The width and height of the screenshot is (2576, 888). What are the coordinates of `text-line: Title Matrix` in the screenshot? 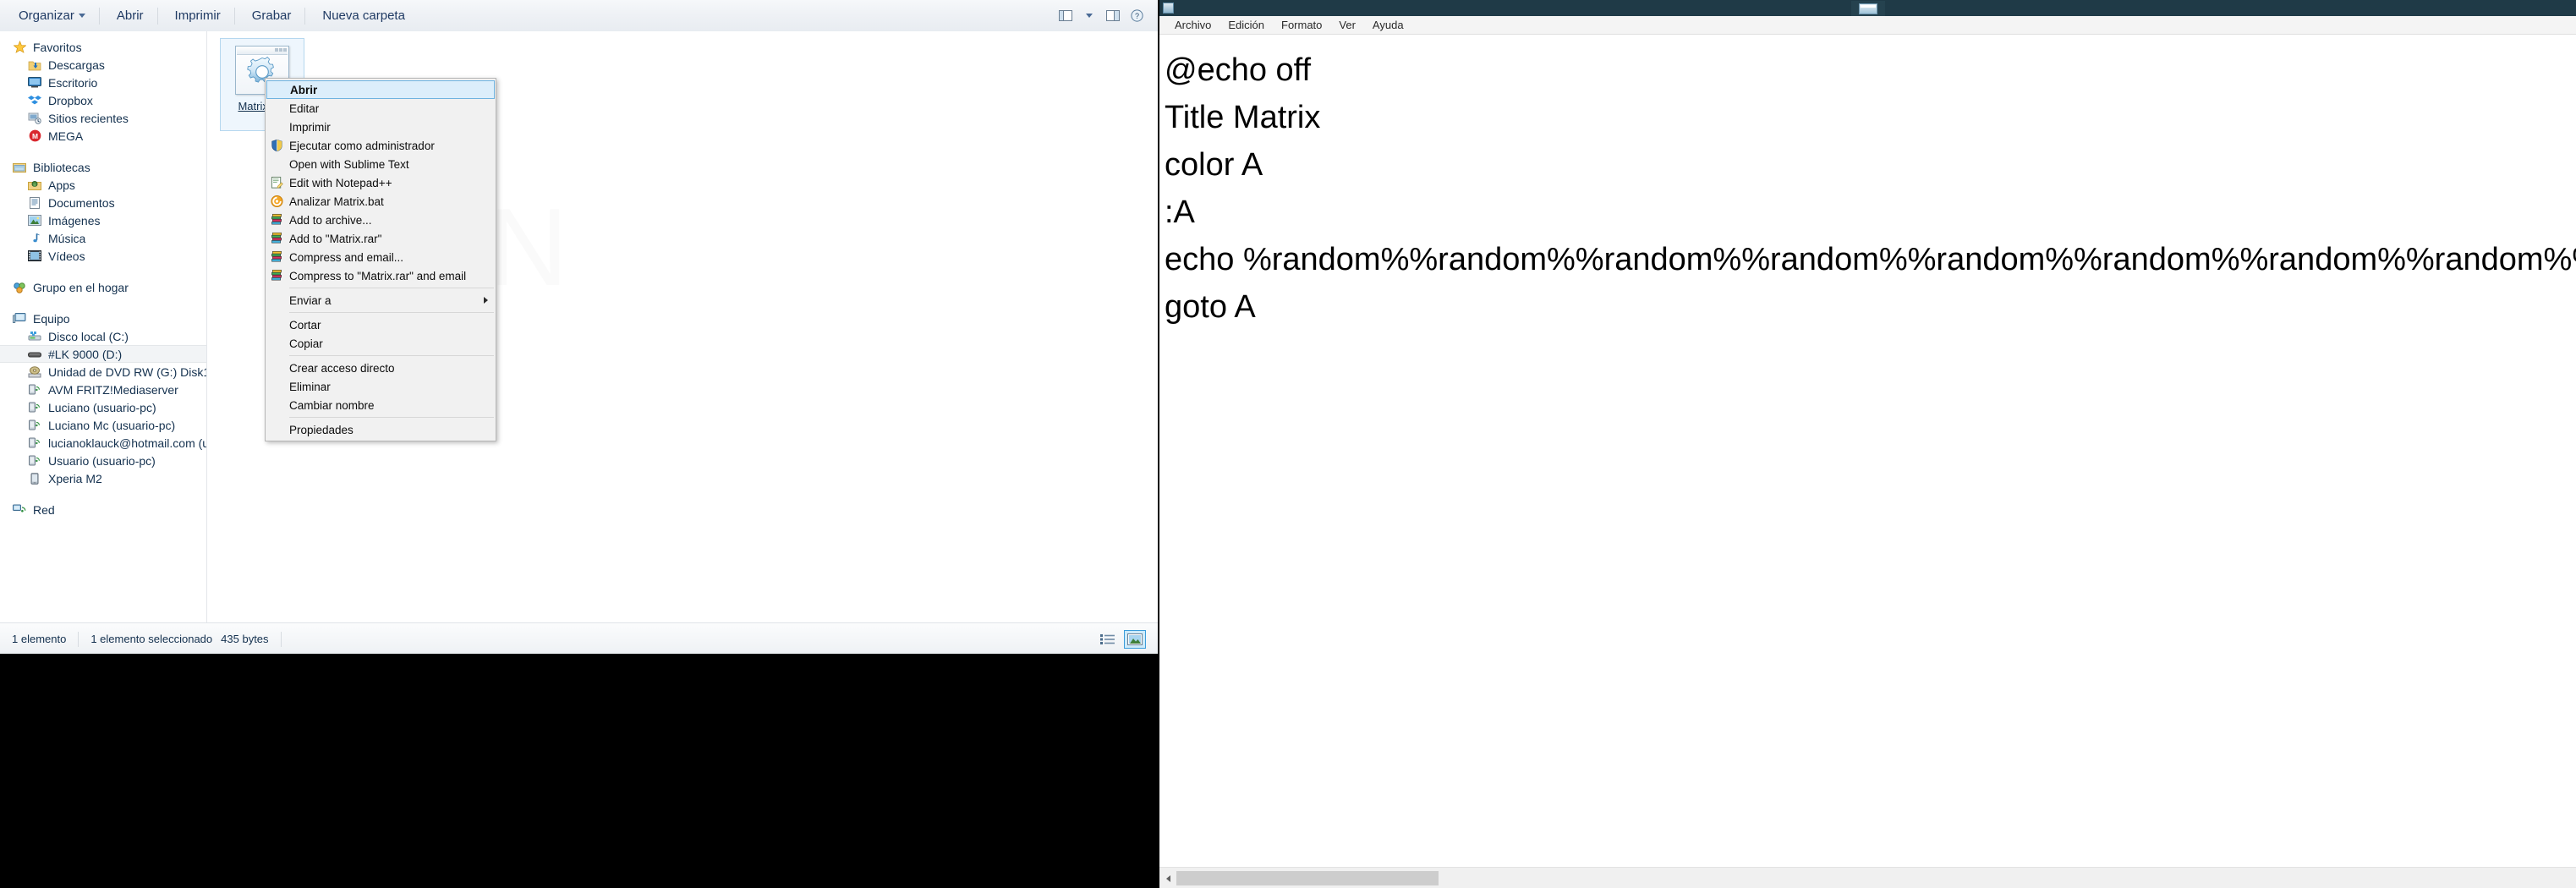 It's located at (1243, 117).